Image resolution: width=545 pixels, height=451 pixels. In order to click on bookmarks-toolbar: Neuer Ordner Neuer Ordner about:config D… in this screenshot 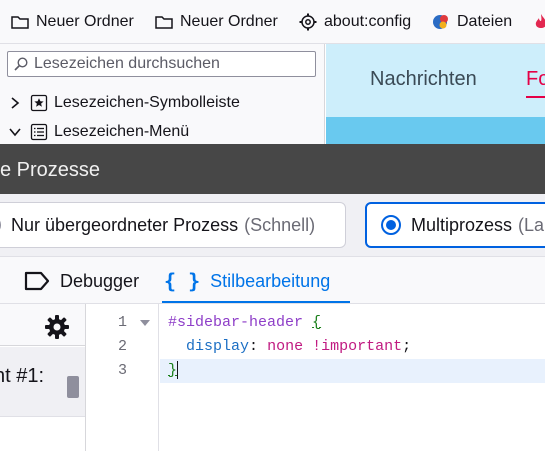, I will do `click(272, 22)`.